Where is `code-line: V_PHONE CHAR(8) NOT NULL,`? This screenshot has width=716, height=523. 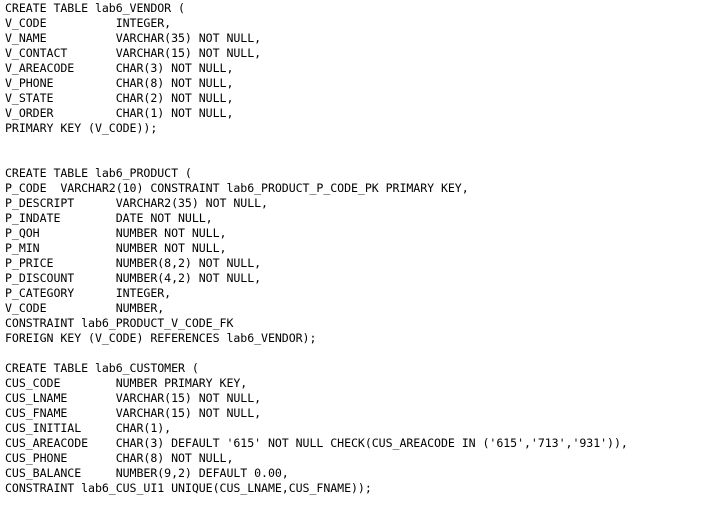
code-line: V_PHONE CHAR(8) NOT NULL, is located at coordinates (119, 83).